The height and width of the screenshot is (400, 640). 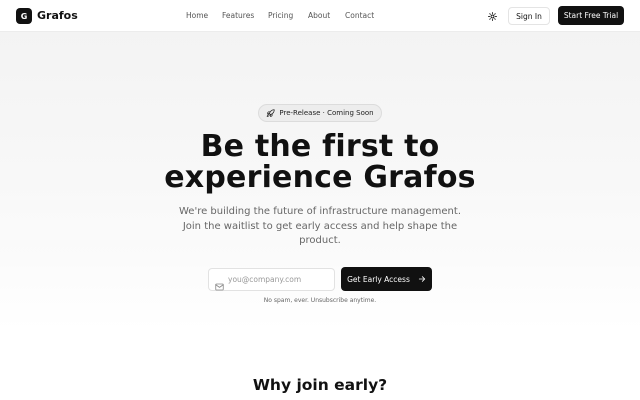 I want to click on start-free-trial-button: Start Free Trial, so click(x=591, y=15).